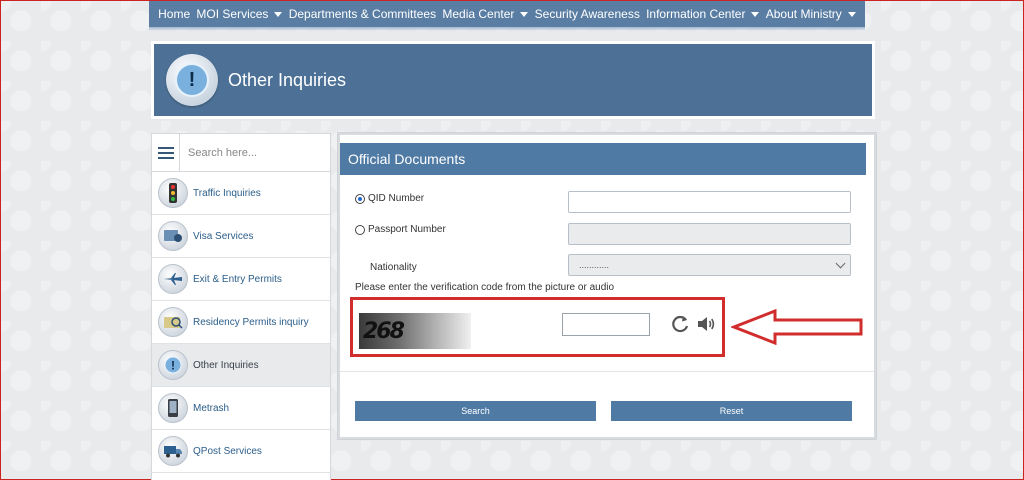 The image size is (1024, 480). I want to click on nav-information-center-label: Information Center, so click(696, 14).